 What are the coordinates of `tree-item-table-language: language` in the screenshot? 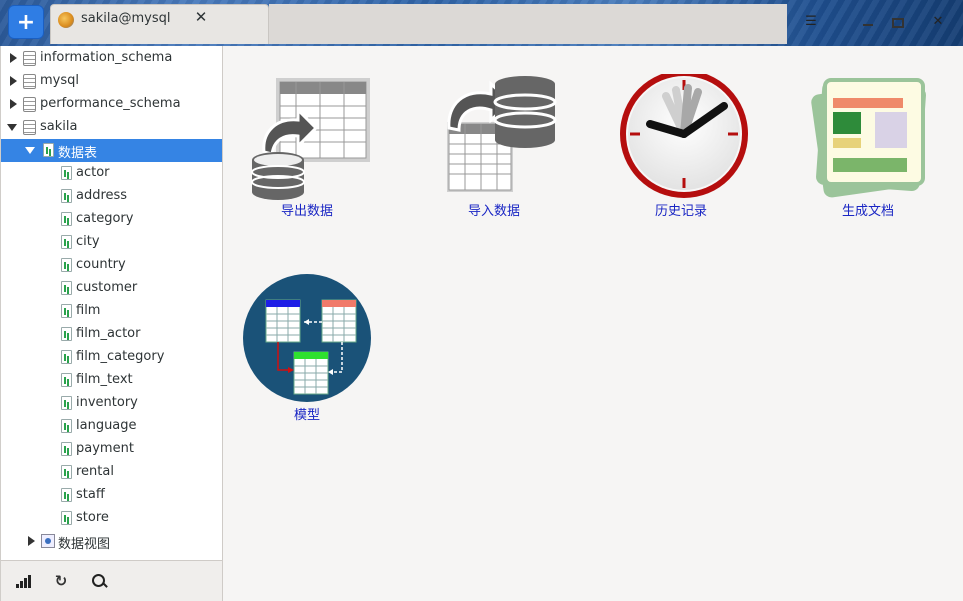 It's located at (111, 426).